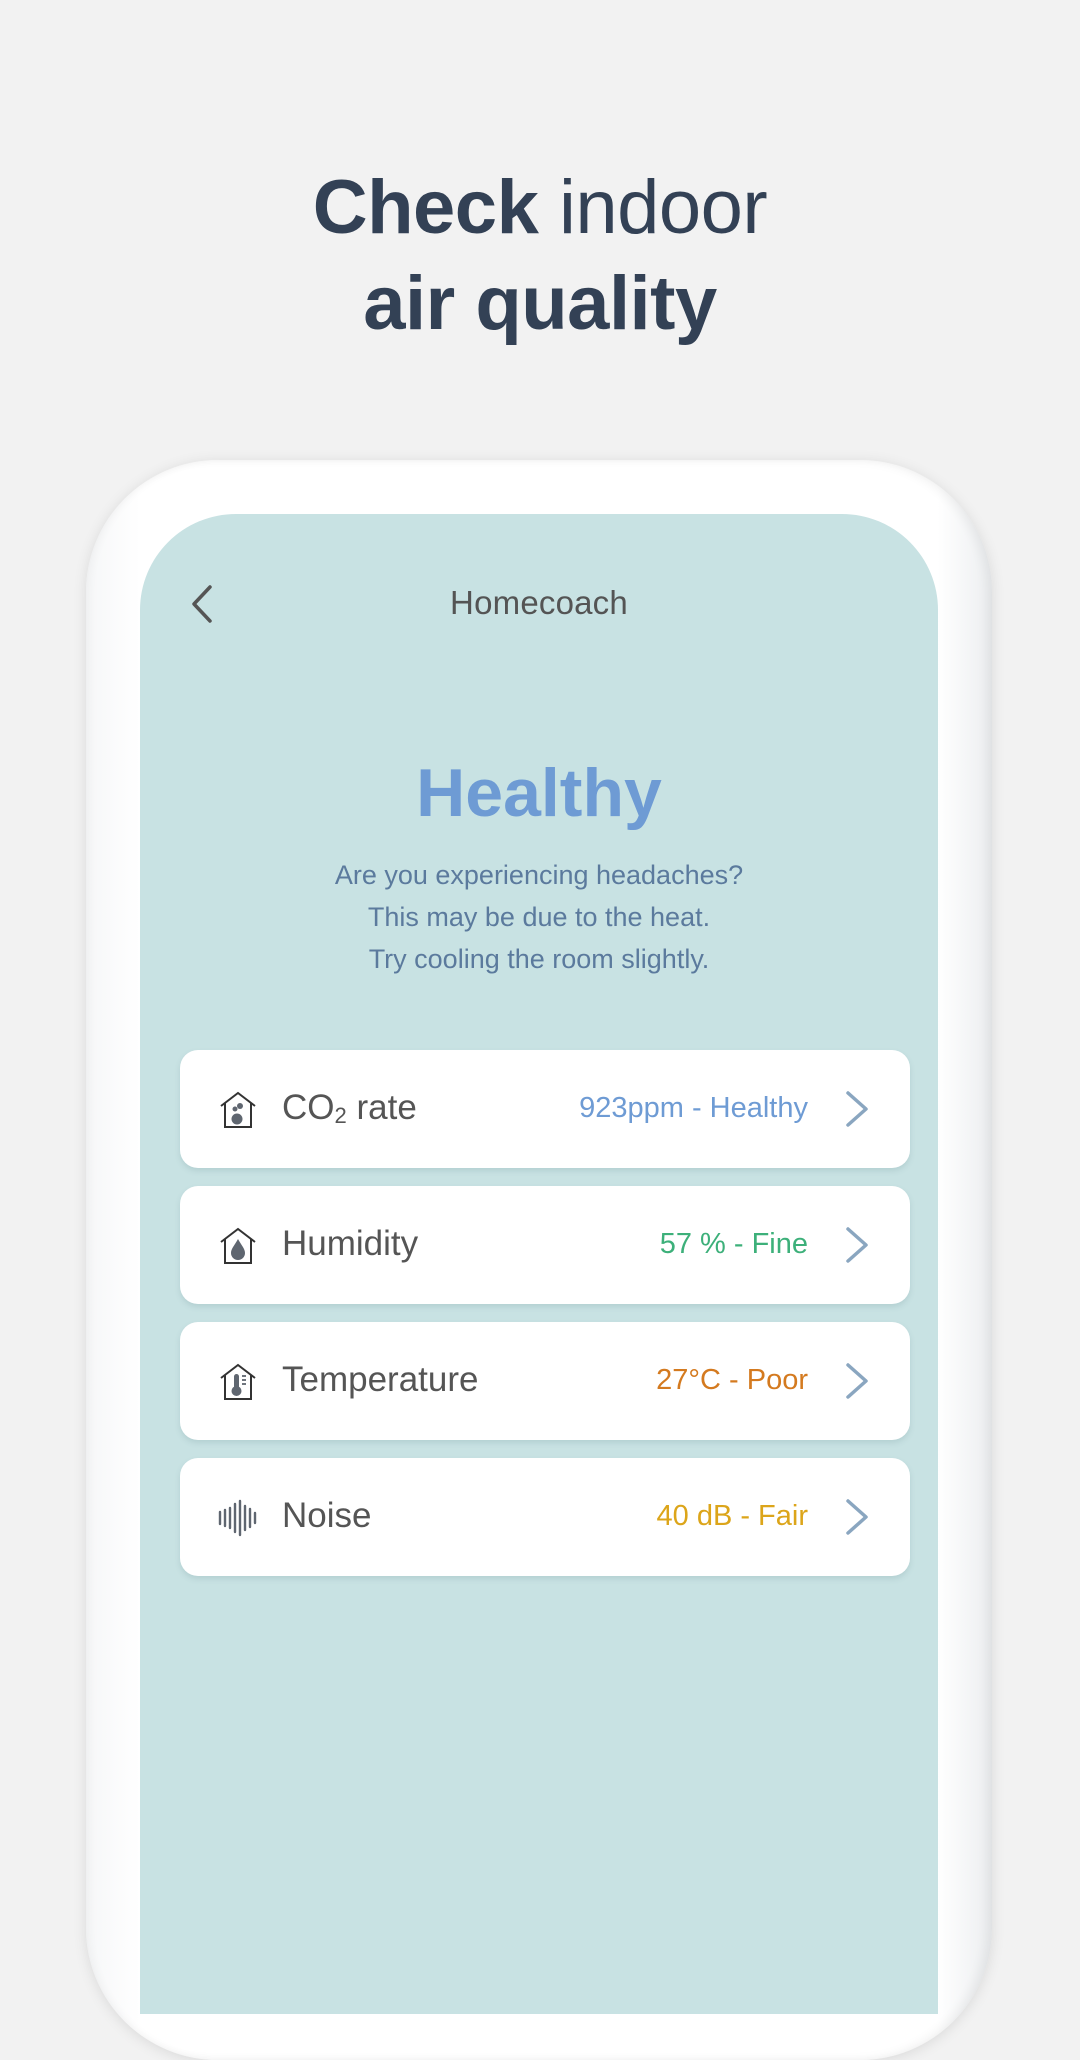 This screenshot has width=1080, height=2060. Describe the element at coordinates (732, 1516) in the screenshot. I see `metric-value: 40 dB - Fair` at that location.